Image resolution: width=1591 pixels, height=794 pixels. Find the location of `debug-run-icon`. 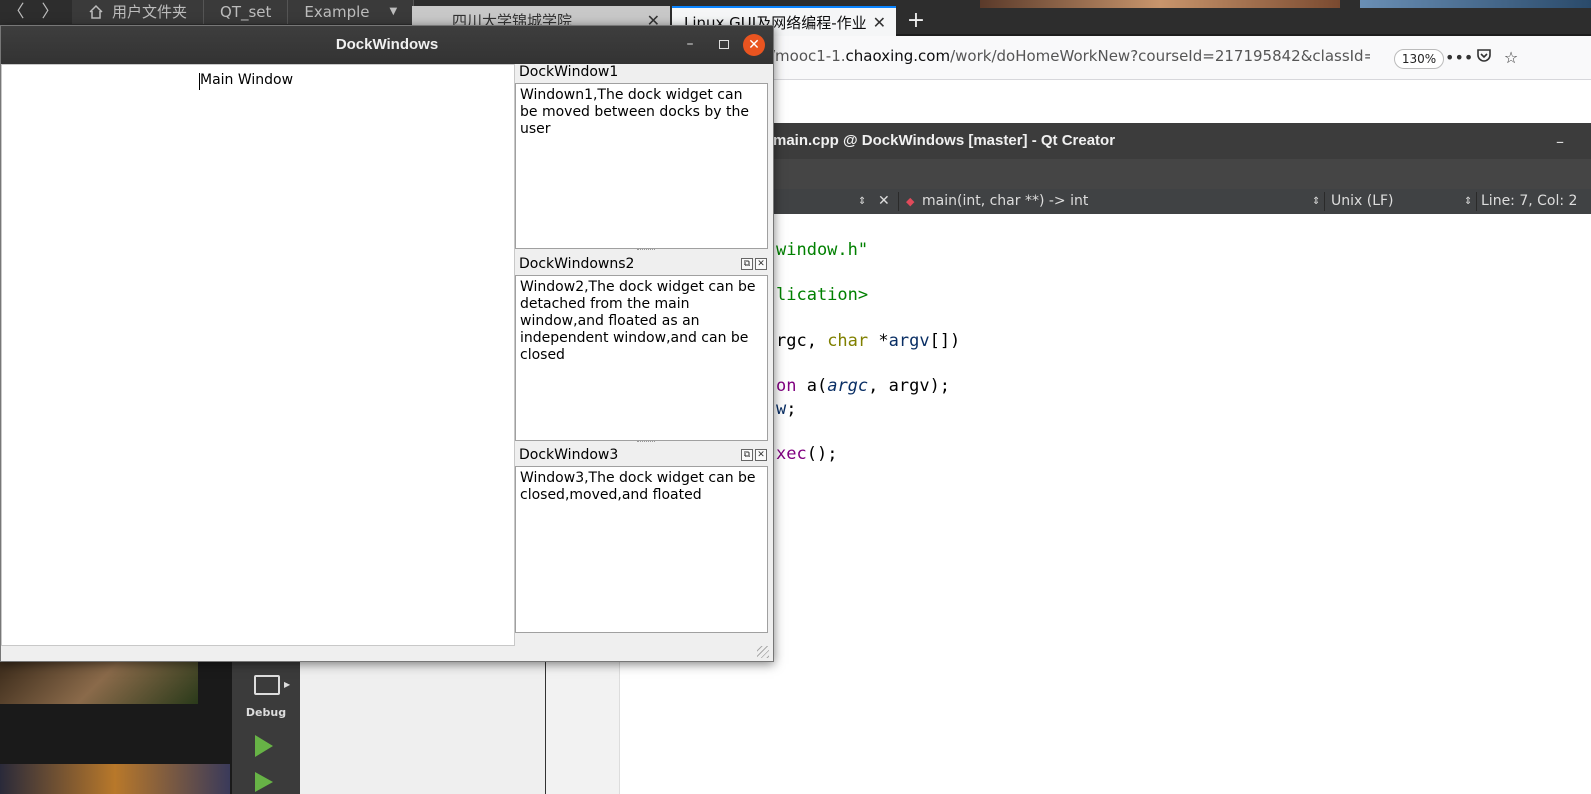

debug-run-icon is located at coordinates (264, 782).